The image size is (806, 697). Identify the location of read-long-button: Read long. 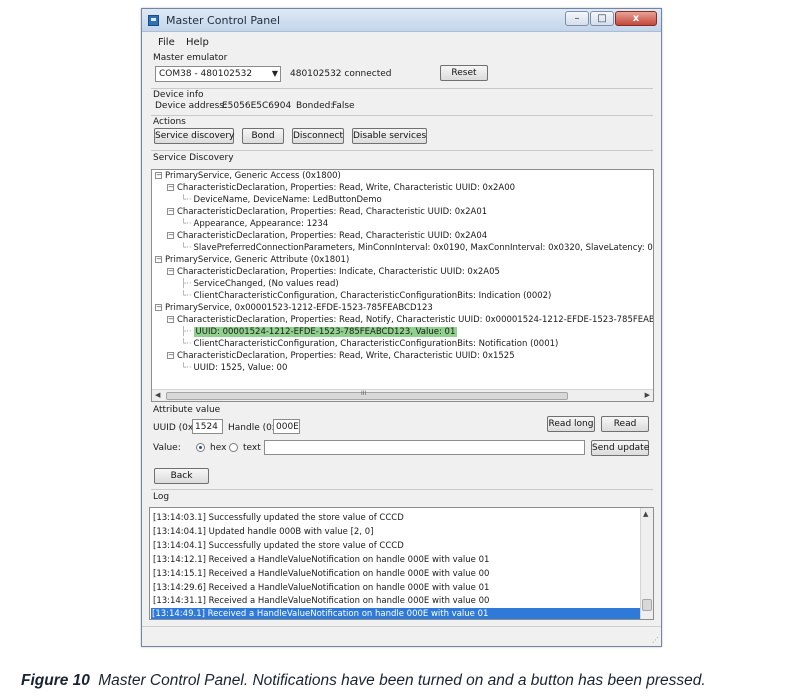
(571, 424).